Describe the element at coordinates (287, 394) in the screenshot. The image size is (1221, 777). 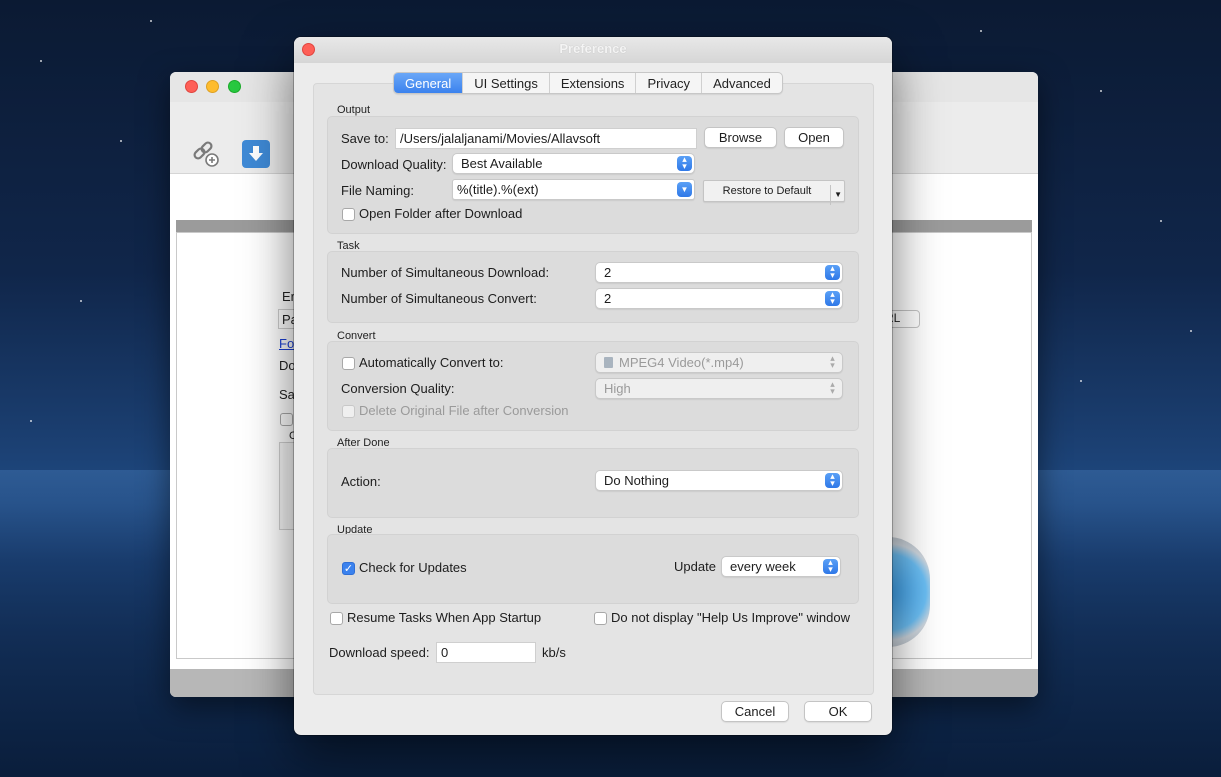
I see `background-text-fragment: Sa` at that location.